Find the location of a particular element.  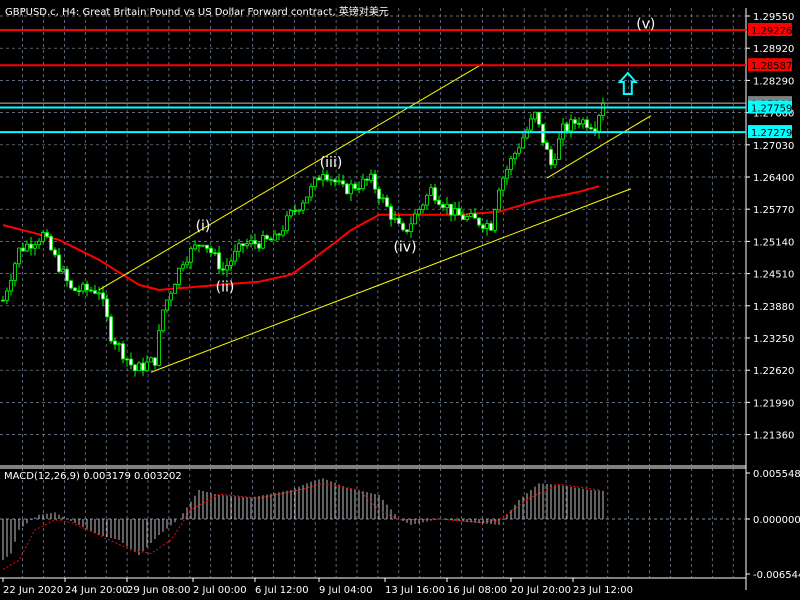

price-tick-label: 1.24510 is located at coordinates (773, 275).